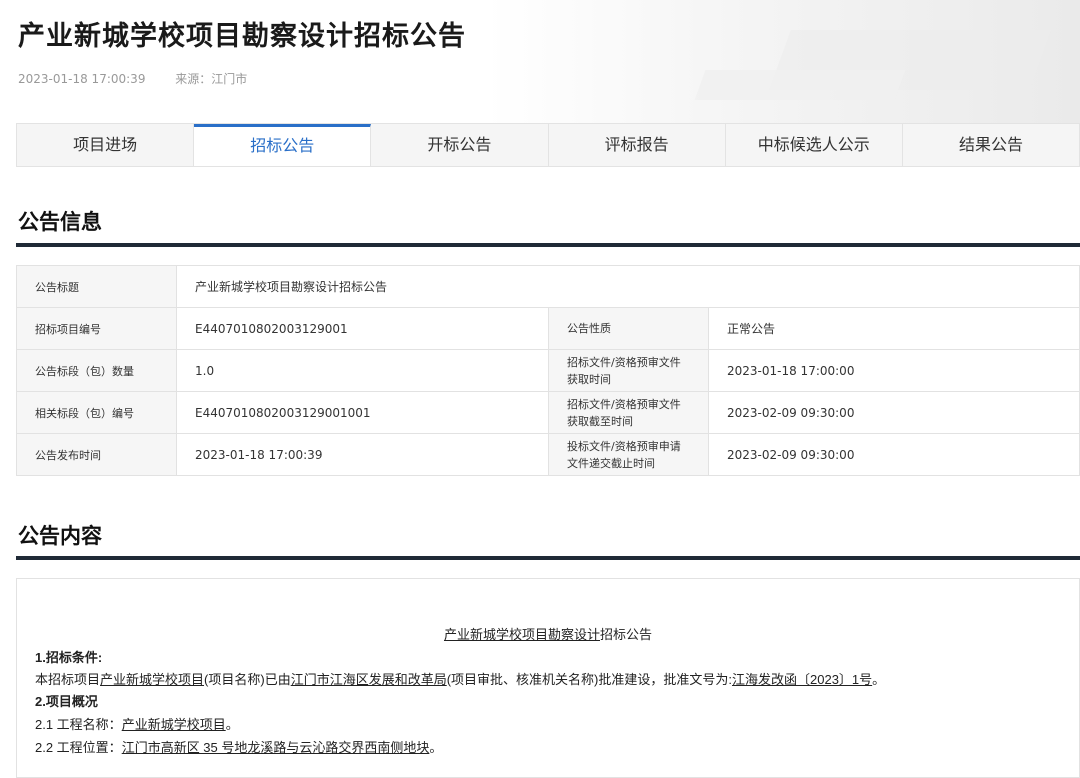 Image resolution: width=1080 pixels, height=778 pixels. What do you see at coordinates (82, 79) in the screenshot?
I see `publish-date: 2023-01-18 17:00:39` at bounding box center [82, 79].